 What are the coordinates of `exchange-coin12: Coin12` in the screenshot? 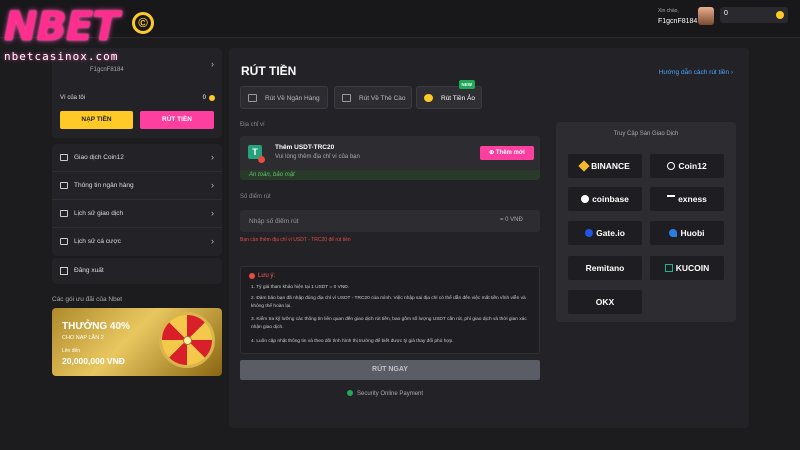 It's located at (687, 166).